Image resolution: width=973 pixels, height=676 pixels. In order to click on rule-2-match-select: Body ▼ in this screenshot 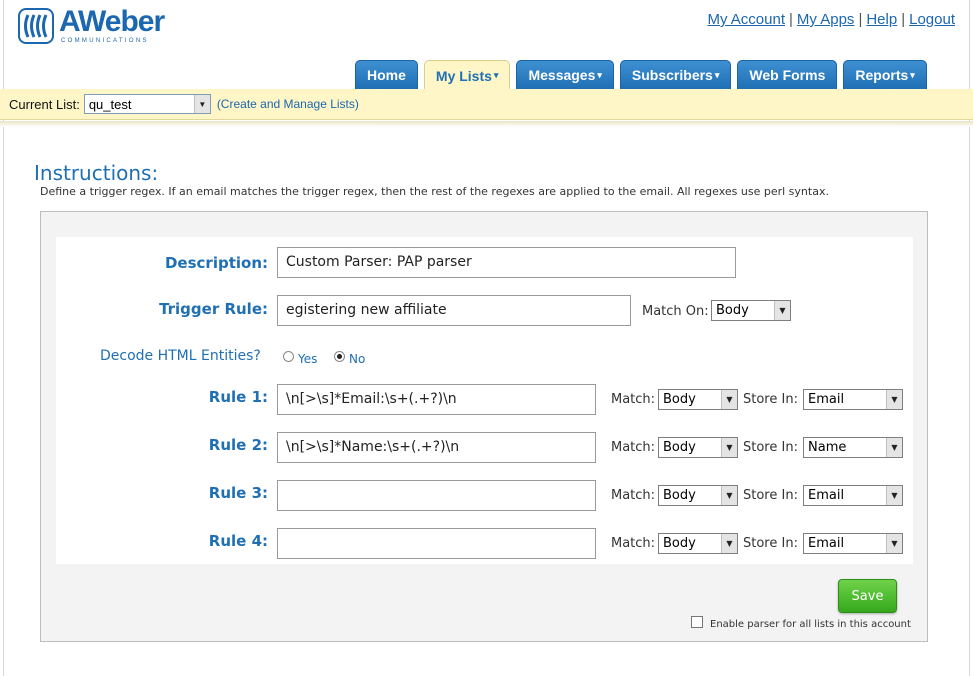, I will do `click(698, 447)`.